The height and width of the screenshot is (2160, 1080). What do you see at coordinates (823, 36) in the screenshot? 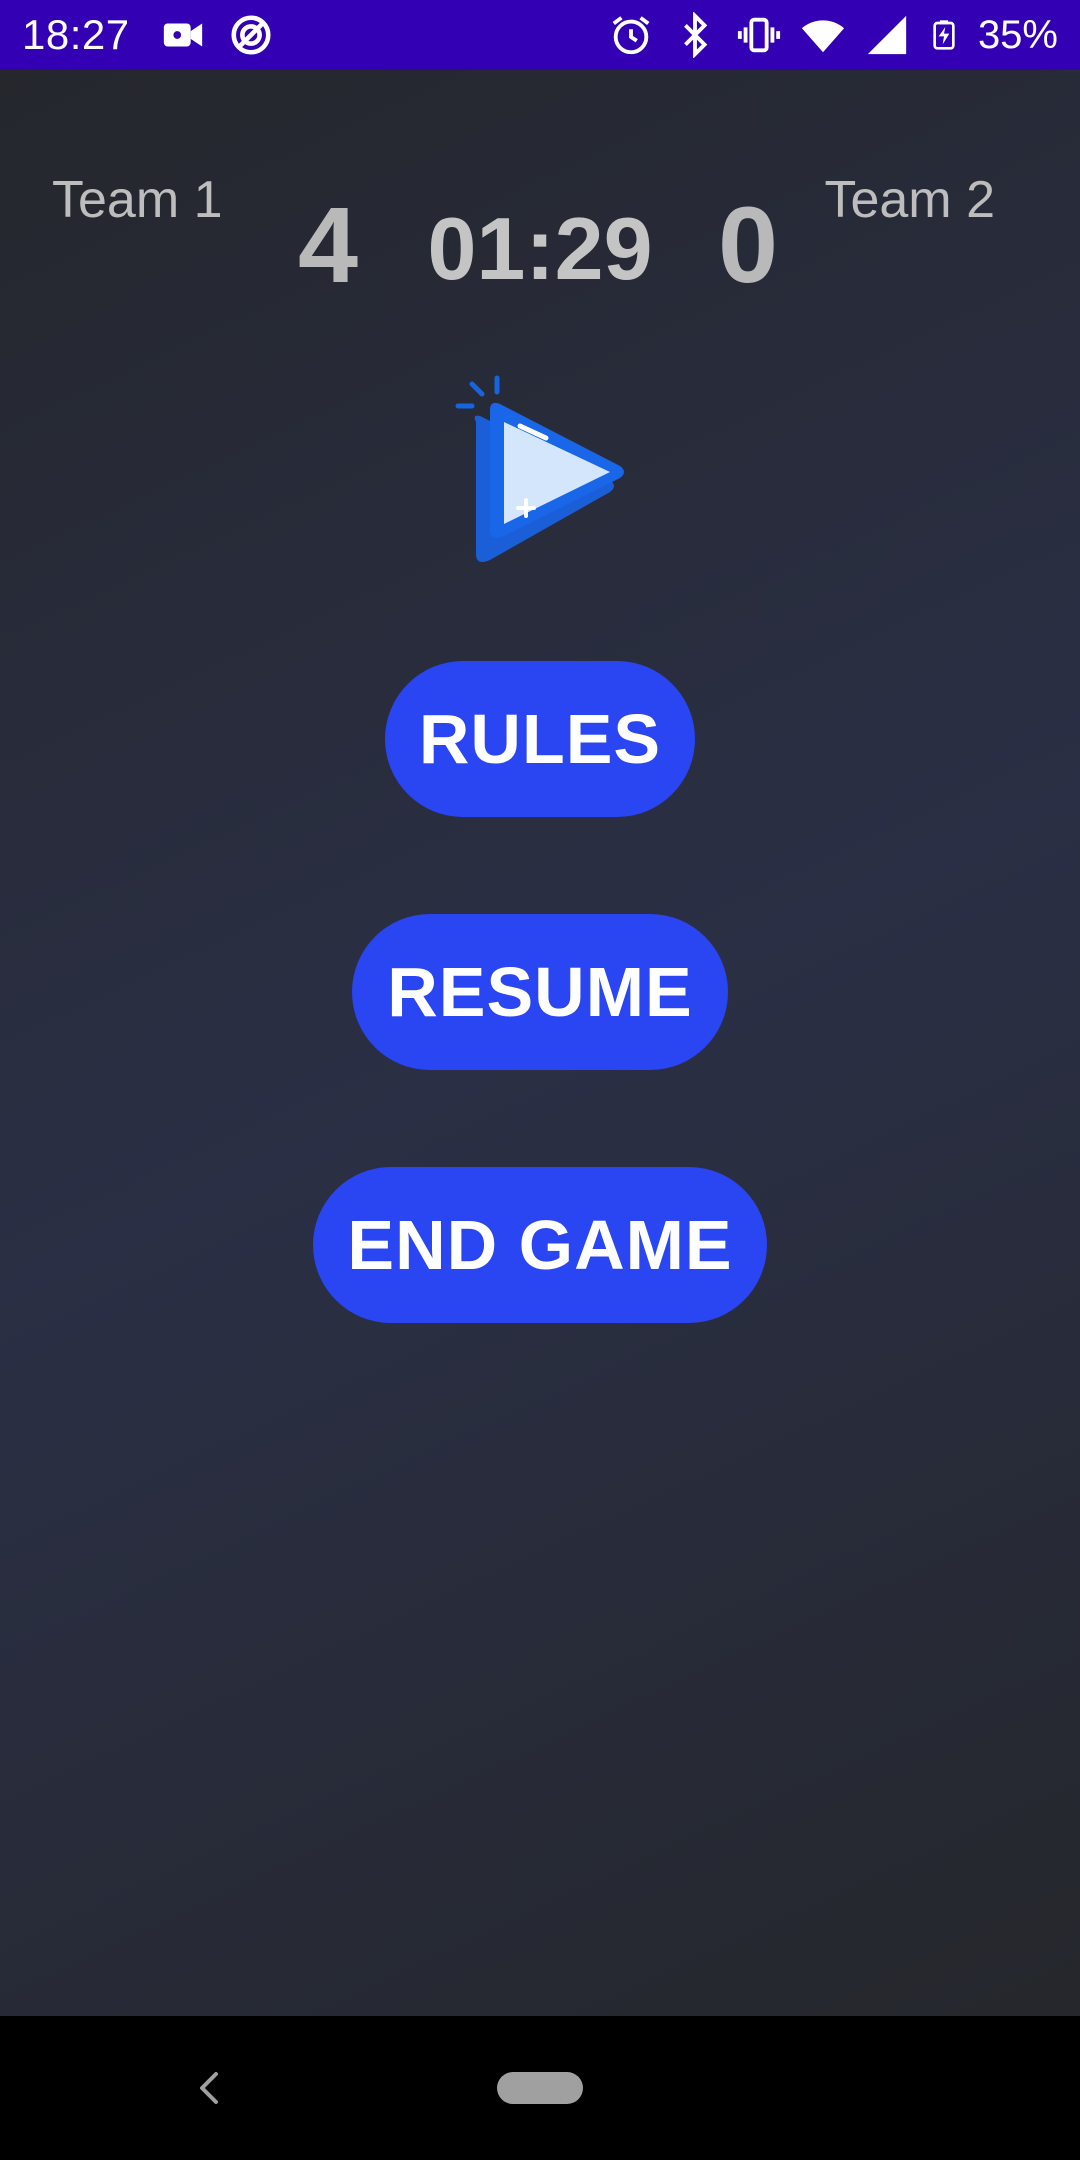
I see `wifi-icon` at bounding box center [823, 36].